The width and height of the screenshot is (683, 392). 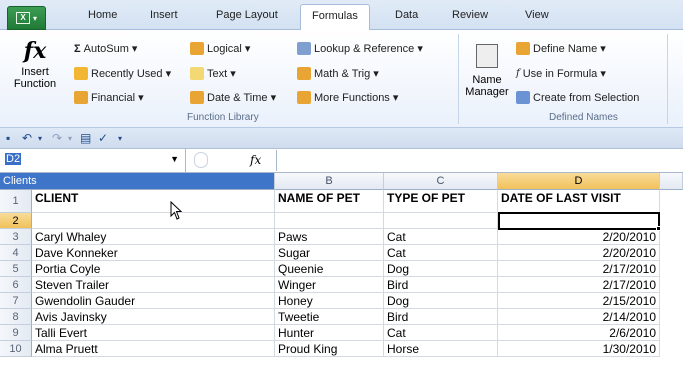 I want to click on recently-used-button: Recently Used ▾, so click(x=122, y=73).